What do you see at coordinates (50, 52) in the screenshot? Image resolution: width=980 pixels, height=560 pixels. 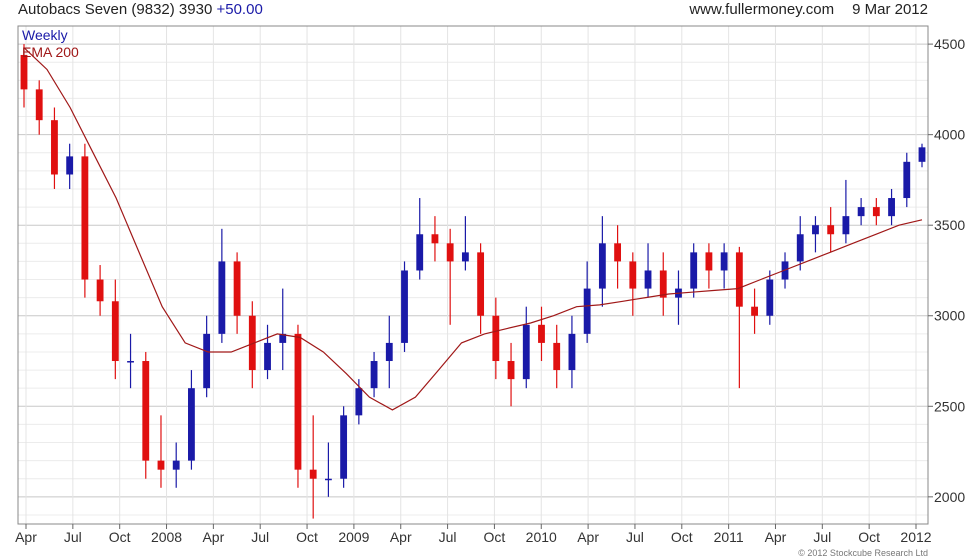 I see `legend-ema: EMA 200` at bounding box center [50, 52].